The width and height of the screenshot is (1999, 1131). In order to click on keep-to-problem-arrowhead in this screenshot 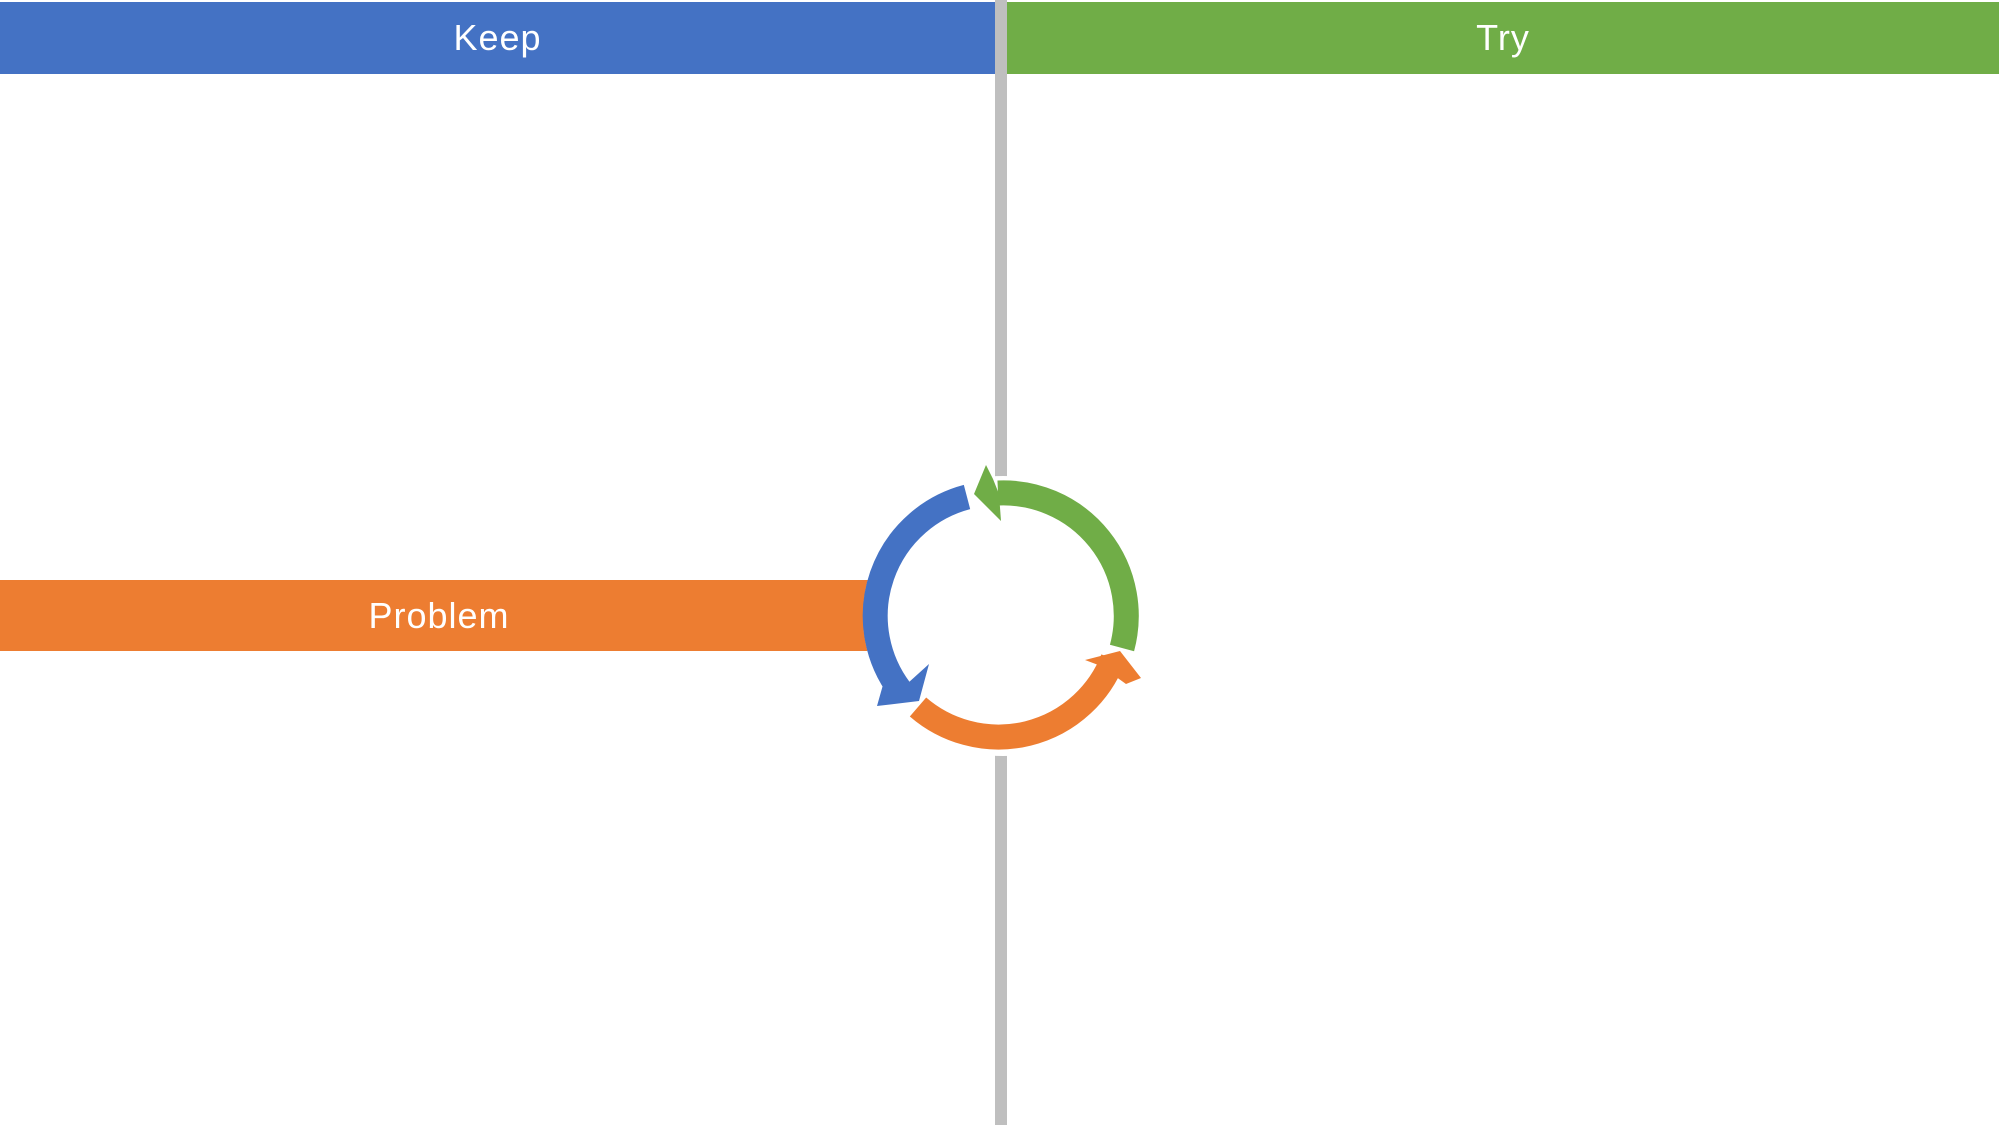, I will do `click(903, 683)`.